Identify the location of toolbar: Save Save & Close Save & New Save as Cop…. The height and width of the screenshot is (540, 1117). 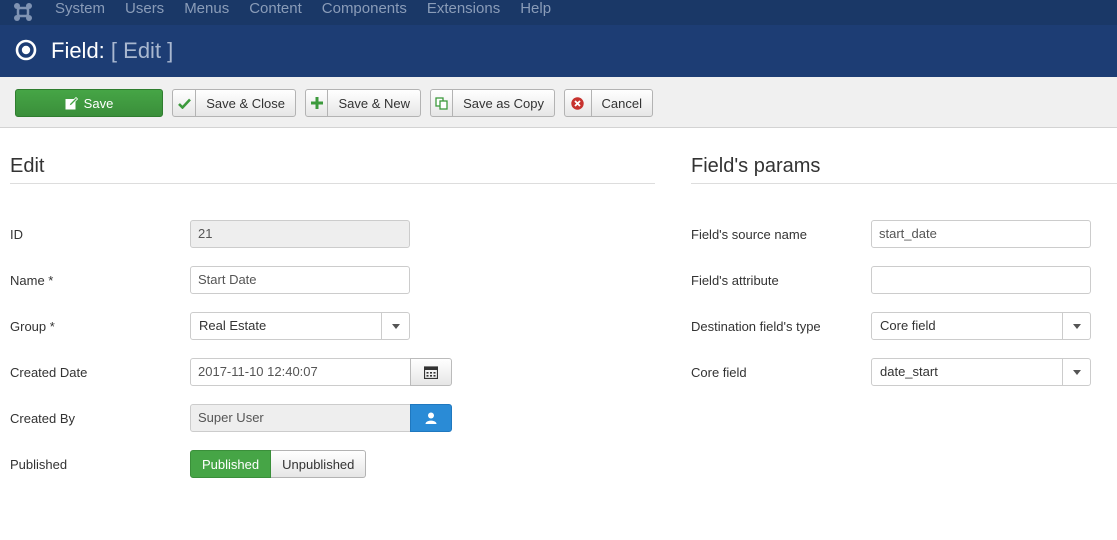
(558, 102).